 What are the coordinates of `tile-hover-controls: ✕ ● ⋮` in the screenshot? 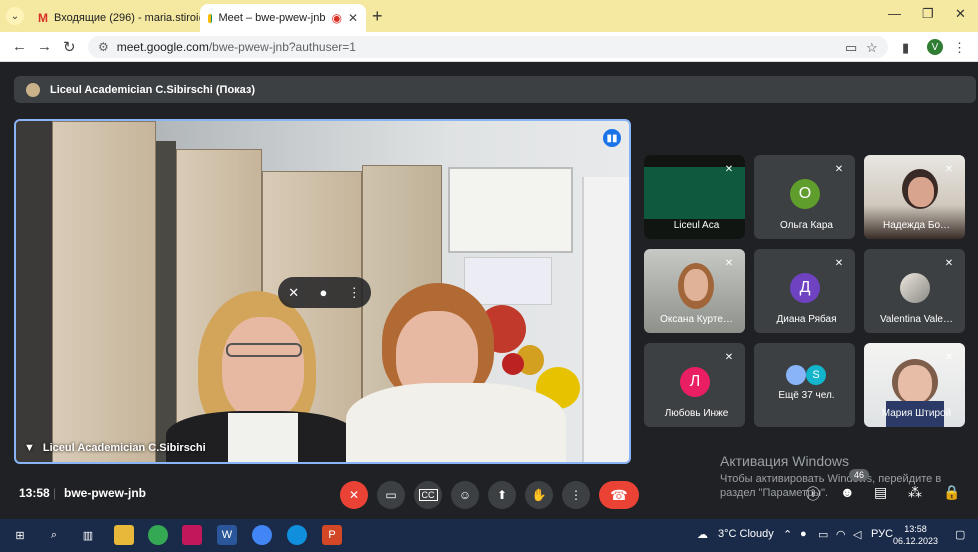 It's located at (324, 292).